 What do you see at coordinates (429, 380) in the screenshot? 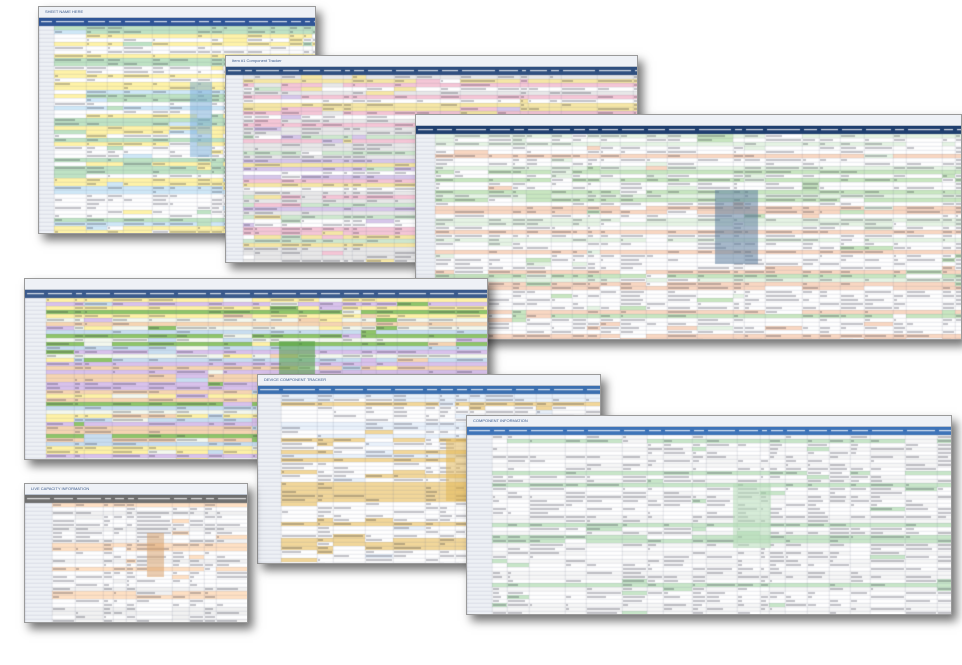
I see `sheet-title: DEVICE COMPONENT TRACKER` at bounding box center [429, 380].